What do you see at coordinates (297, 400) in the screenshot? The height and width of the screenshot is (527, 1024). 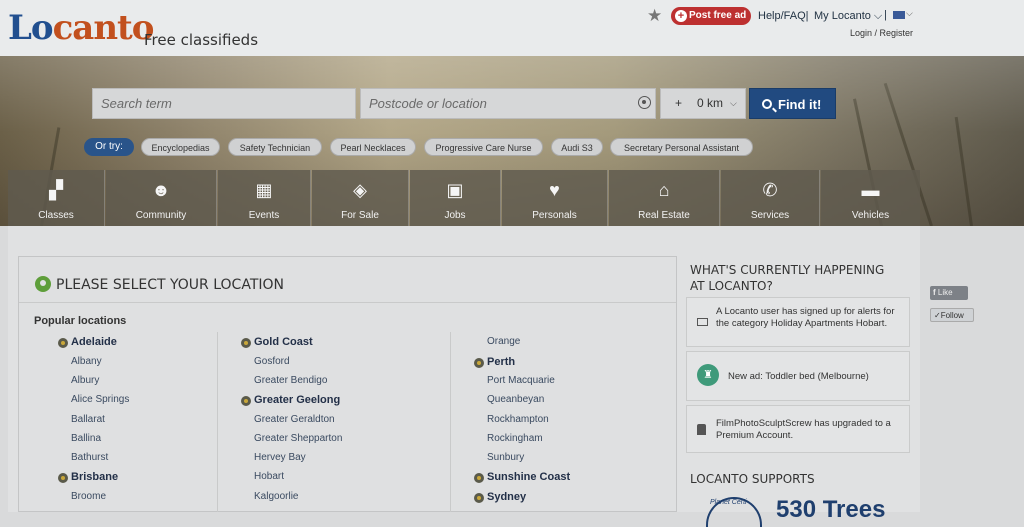 I see `location-link: Greater Geelong` at bounding box center [297, 400].